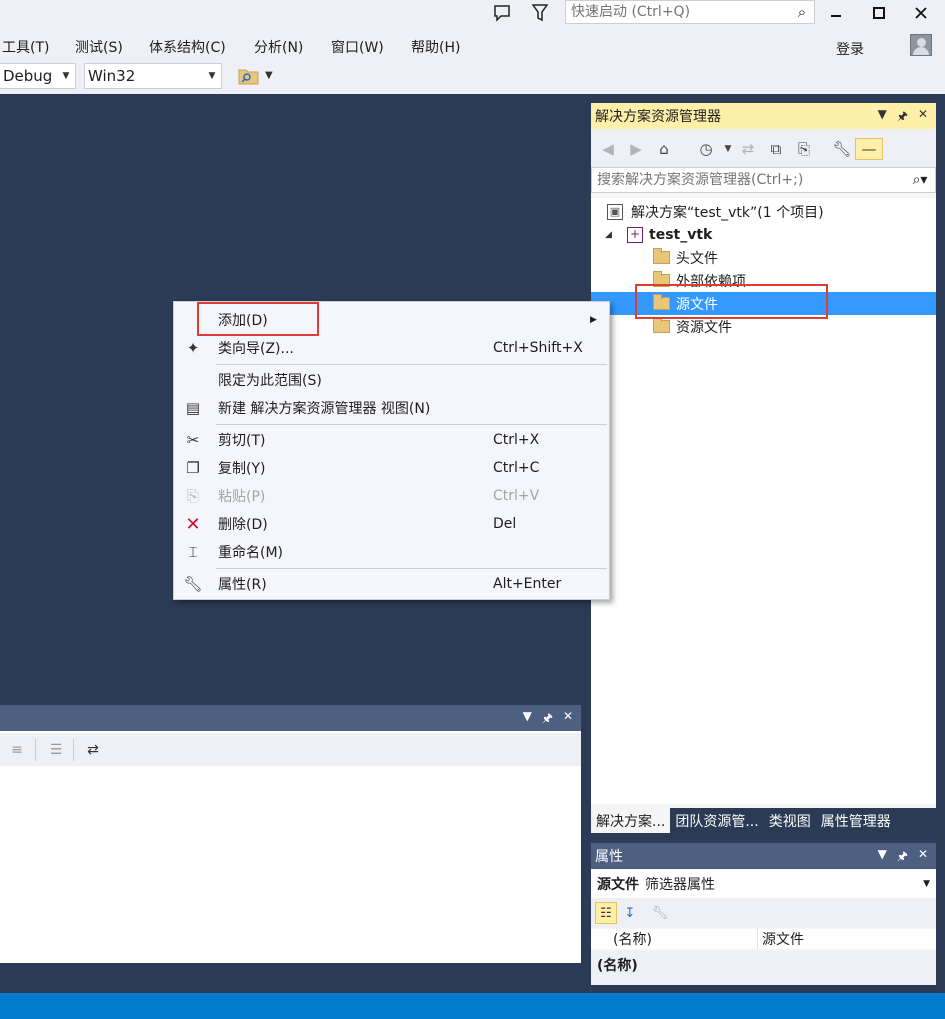 The image size is (945, 1019). What do you see at coordinates (357, 47) in the screenshot?
I see `menu-window: 窗口(W)` at bounding box center [357, 47].